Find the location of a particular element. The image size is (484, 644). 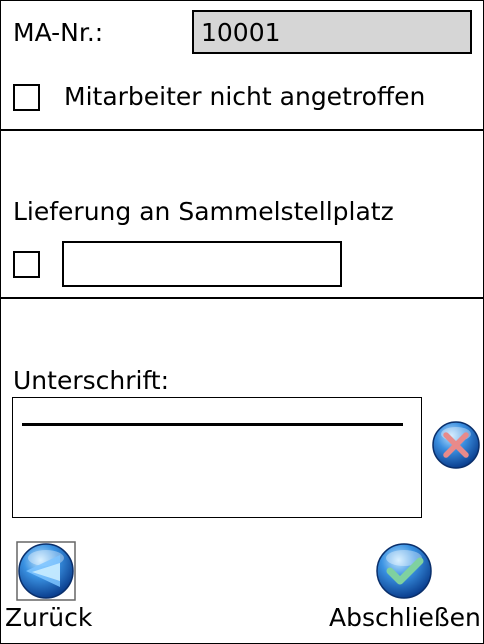

delivery-checkbox is located at coordinates (26, 264).